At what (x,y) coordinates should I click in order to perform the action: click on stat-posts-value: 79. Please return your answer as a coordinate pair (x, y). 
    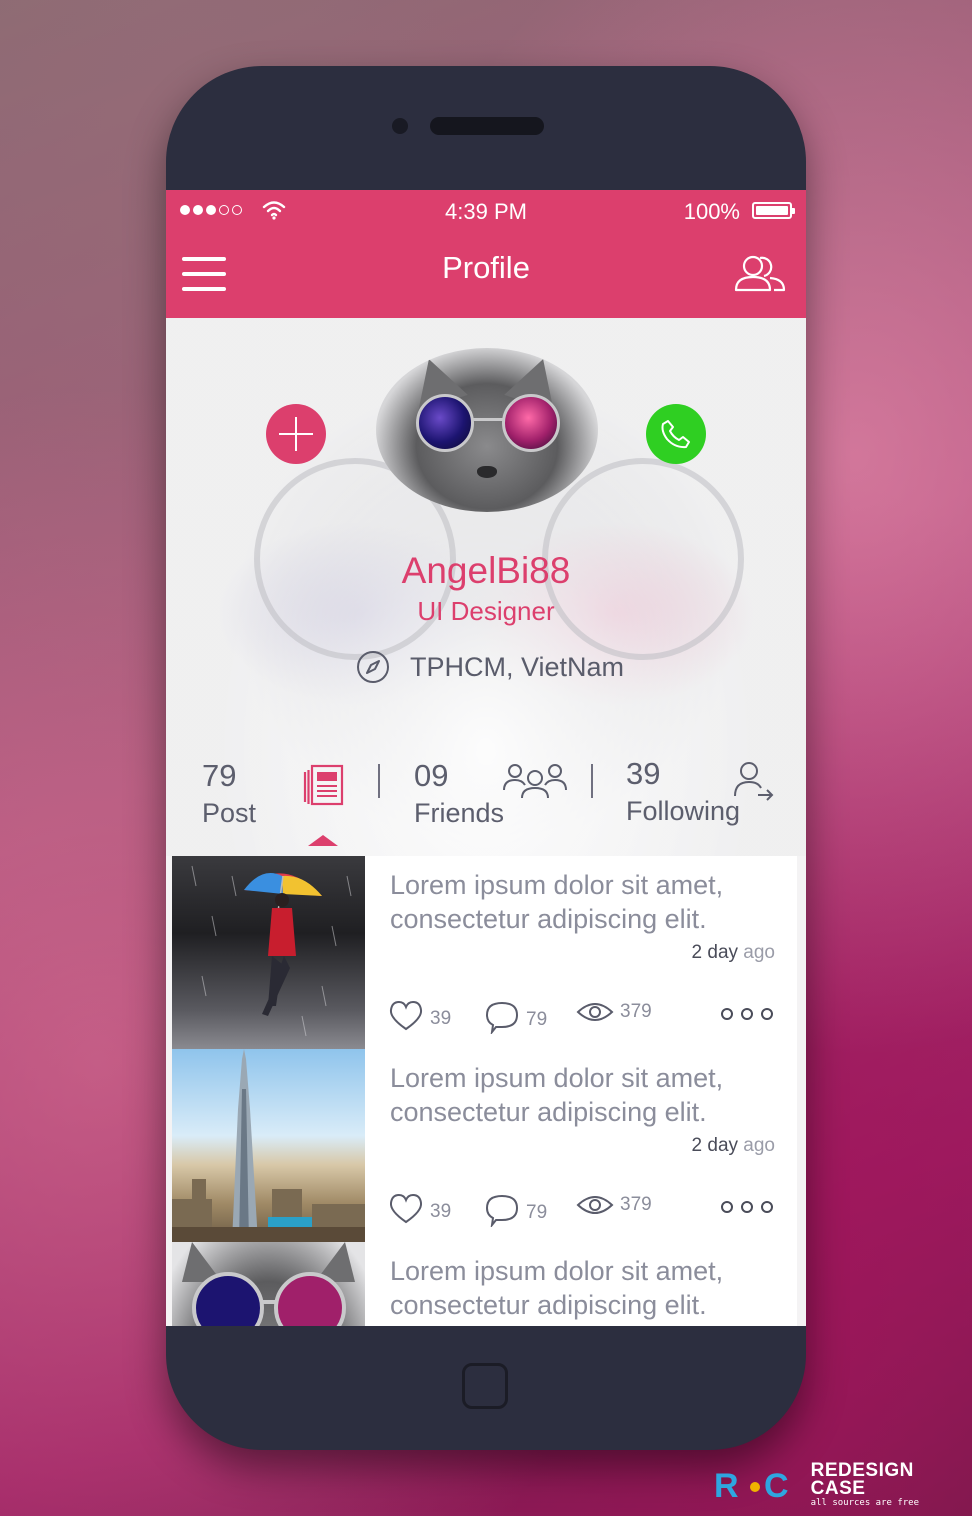
    Looking at the image, I should click on (219, 775).